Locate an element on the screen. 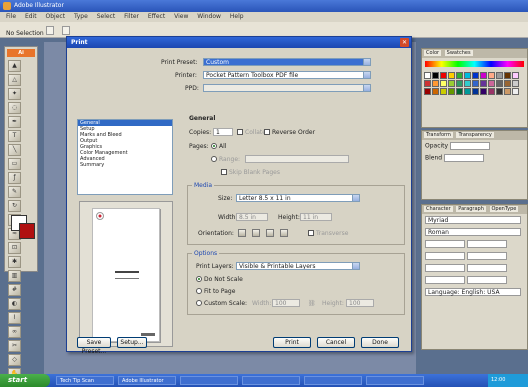  opacity-field is located at coordinates (470, 146).